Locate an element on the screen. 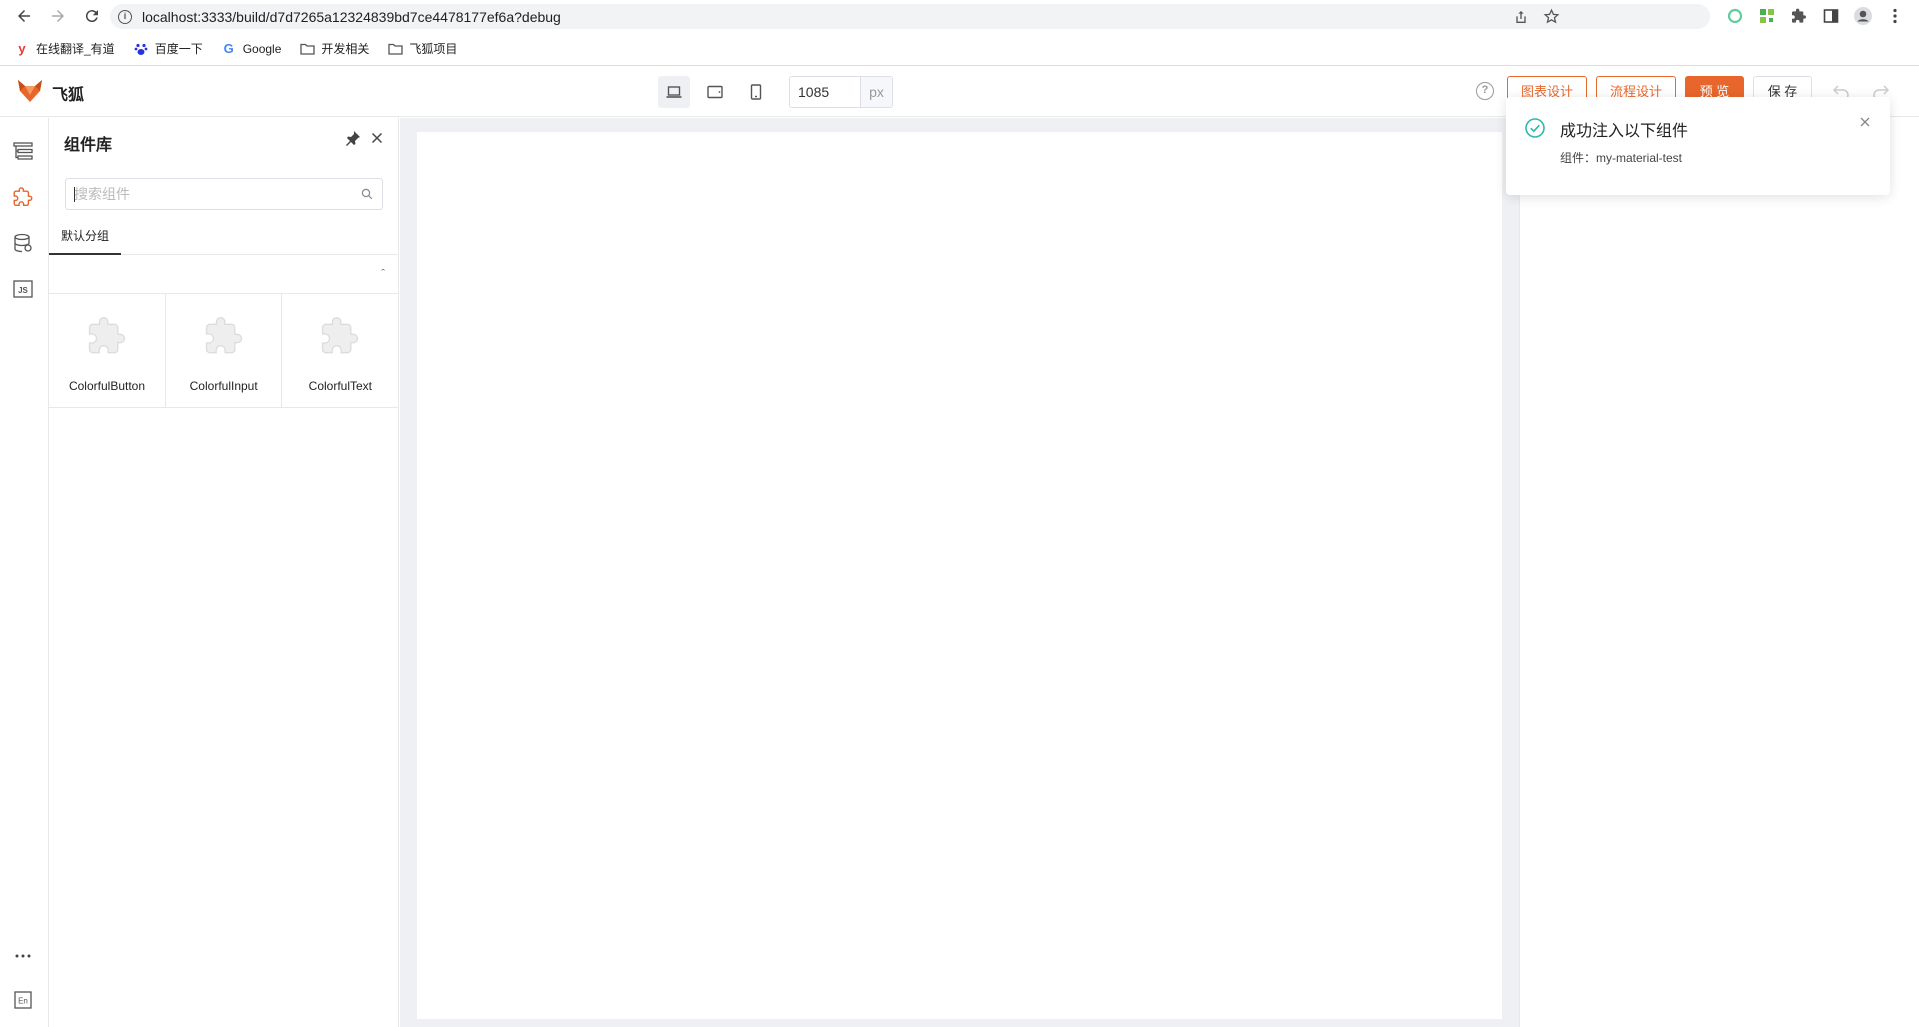 This screenshot has height=1027, width=1919. text-caret is located at coordinates (74, 194).